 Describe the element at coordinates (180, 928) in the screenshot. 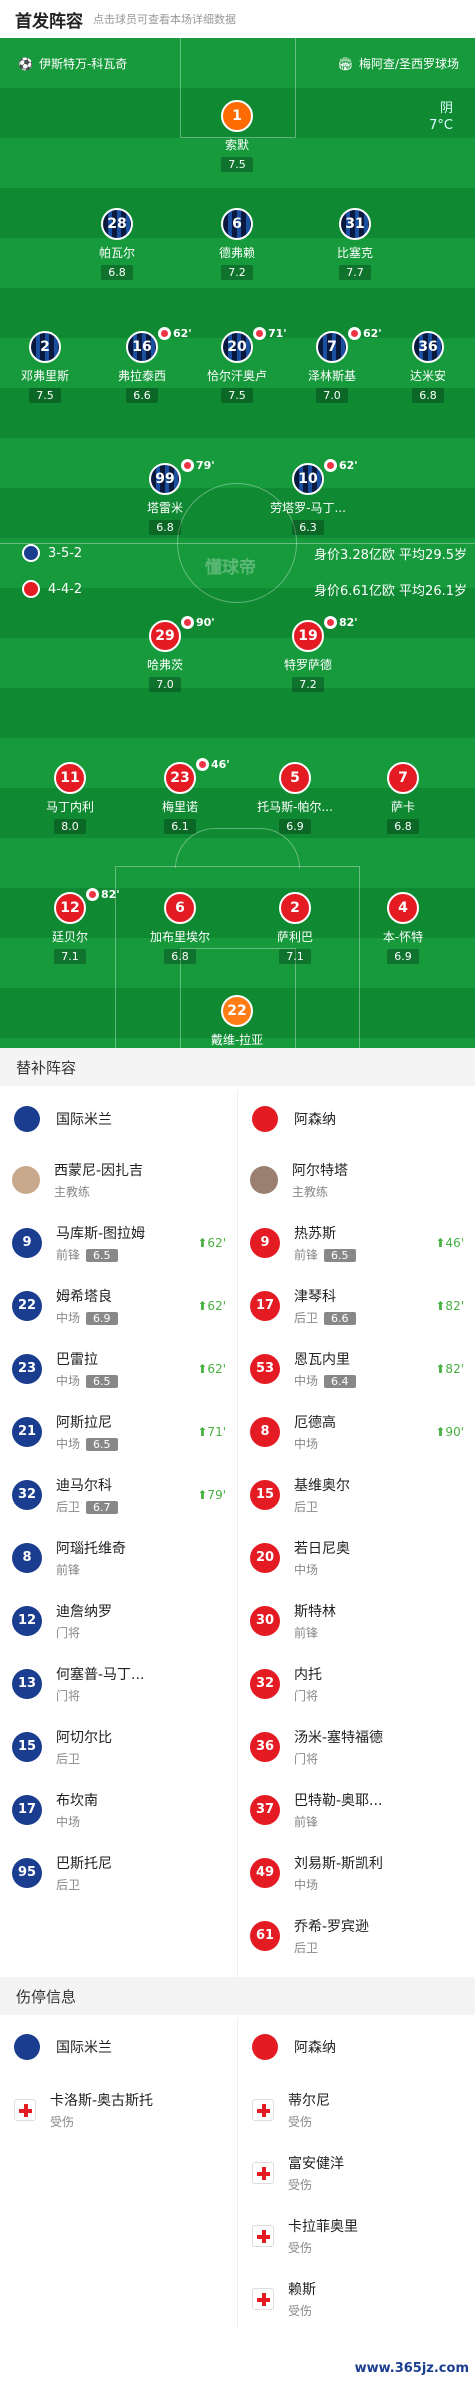

I see `away-player: 6 加布里埃尔 6.8` at that location.